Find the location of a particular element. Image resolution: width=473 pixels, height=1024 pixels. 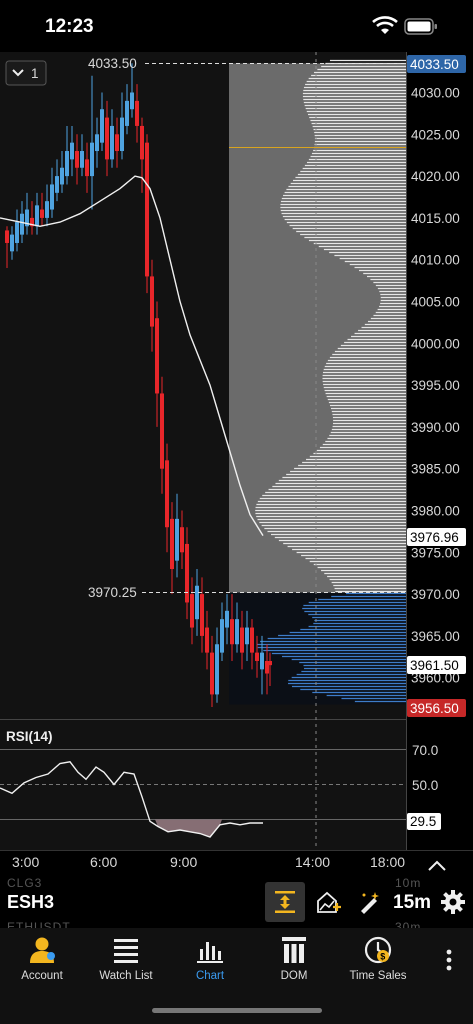

add-alert-button is located at coordinates (329, 902).